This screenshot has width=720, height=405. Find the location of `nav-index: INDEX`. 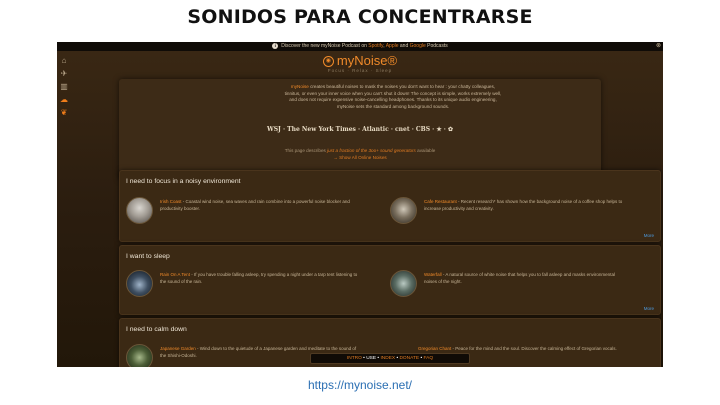

nav-index: INDEX is located at coordinates (387, 358).